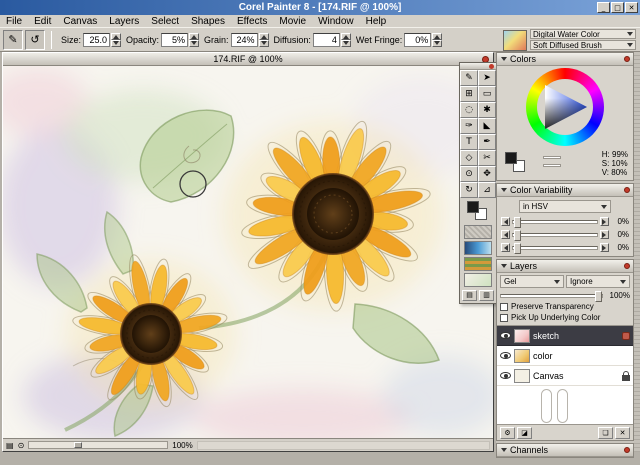 Image resolution: width=640 pixels, height=465 pixels. What do you see at coordinates (469, 94) in the screenshot?
I see `crop-tool: ⊞` at bounding box center [469, 94].